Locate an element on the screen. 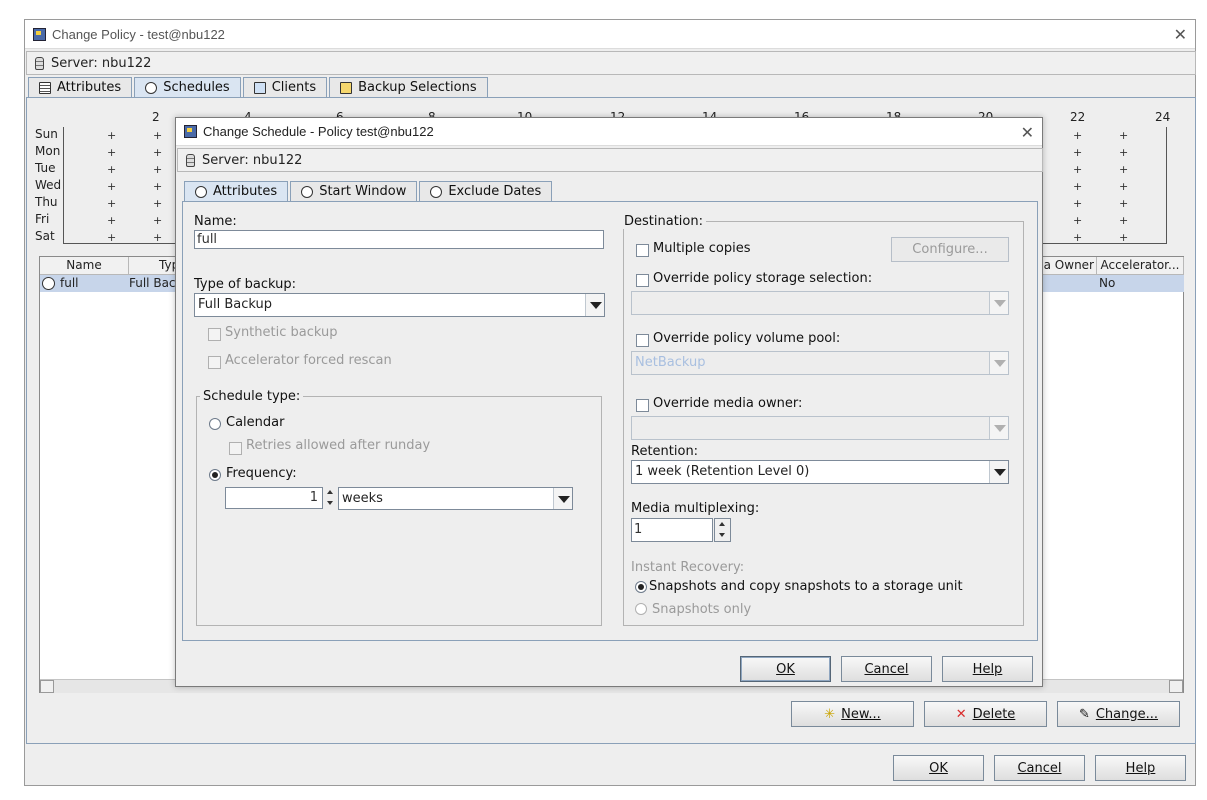 This screenshot has width=1207, height=800. computer-icon is located at coordinates (259, 87).